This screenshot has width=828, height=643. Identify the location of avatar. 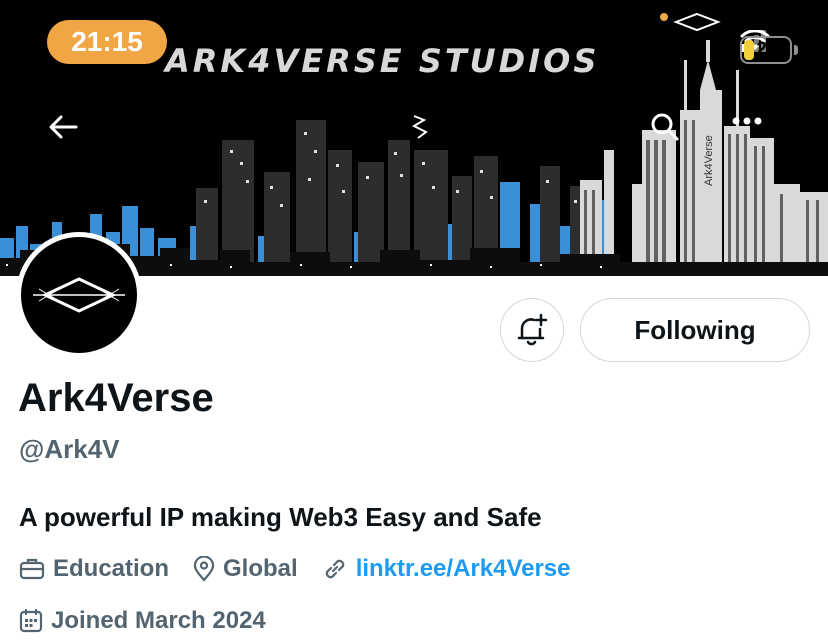
(79, 295).